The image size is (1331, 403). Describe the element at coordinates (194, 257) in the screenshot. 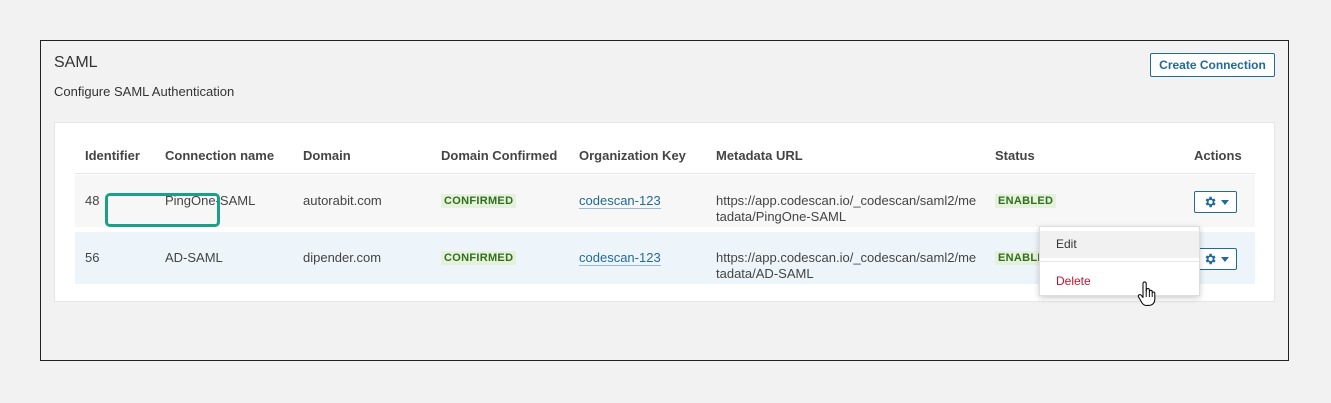

I see `cell-connection-name: AD-SAML` at that location.